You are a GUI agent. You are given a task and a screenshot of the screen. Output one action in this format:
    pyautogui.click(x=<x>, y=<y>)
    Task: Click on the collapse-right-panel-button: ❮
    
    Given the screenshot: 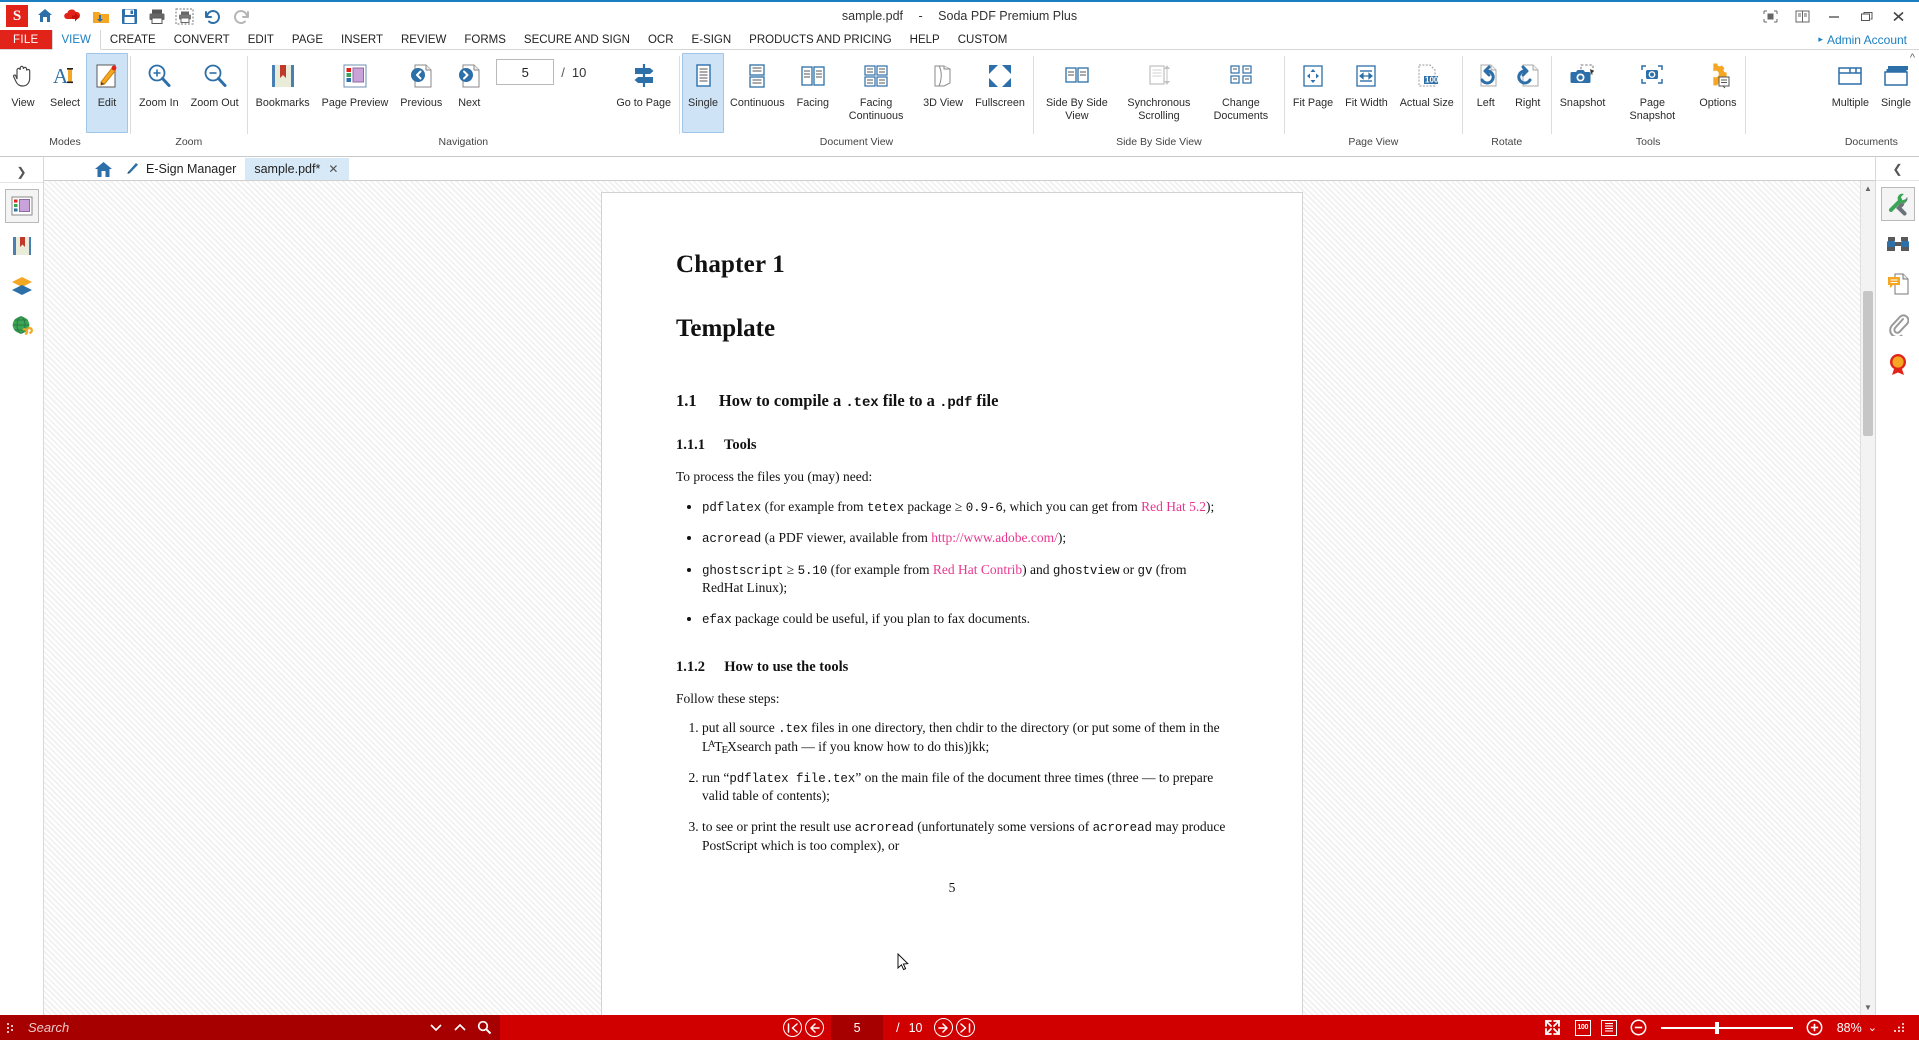 What is the action you would take?
    pyautogui.click(x=1897, y=169)
    